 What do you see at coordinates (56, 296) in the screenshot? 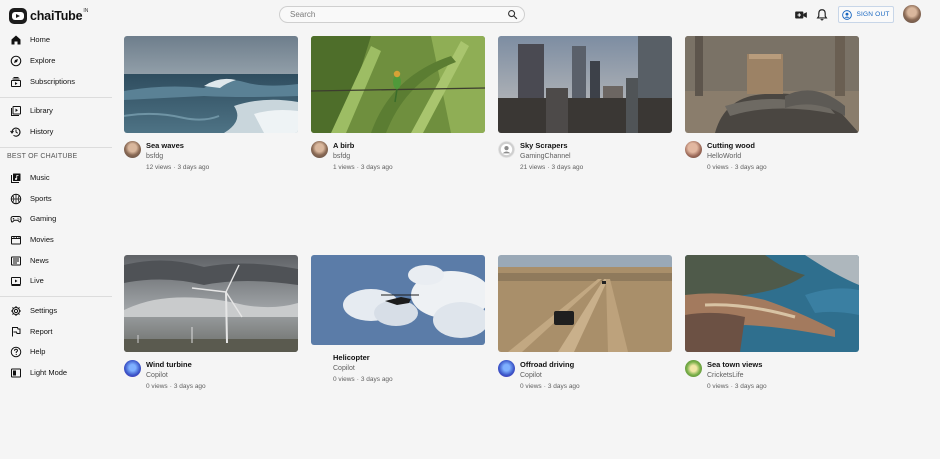
I see `sidebar-divider` at bounding box center [56, 296].